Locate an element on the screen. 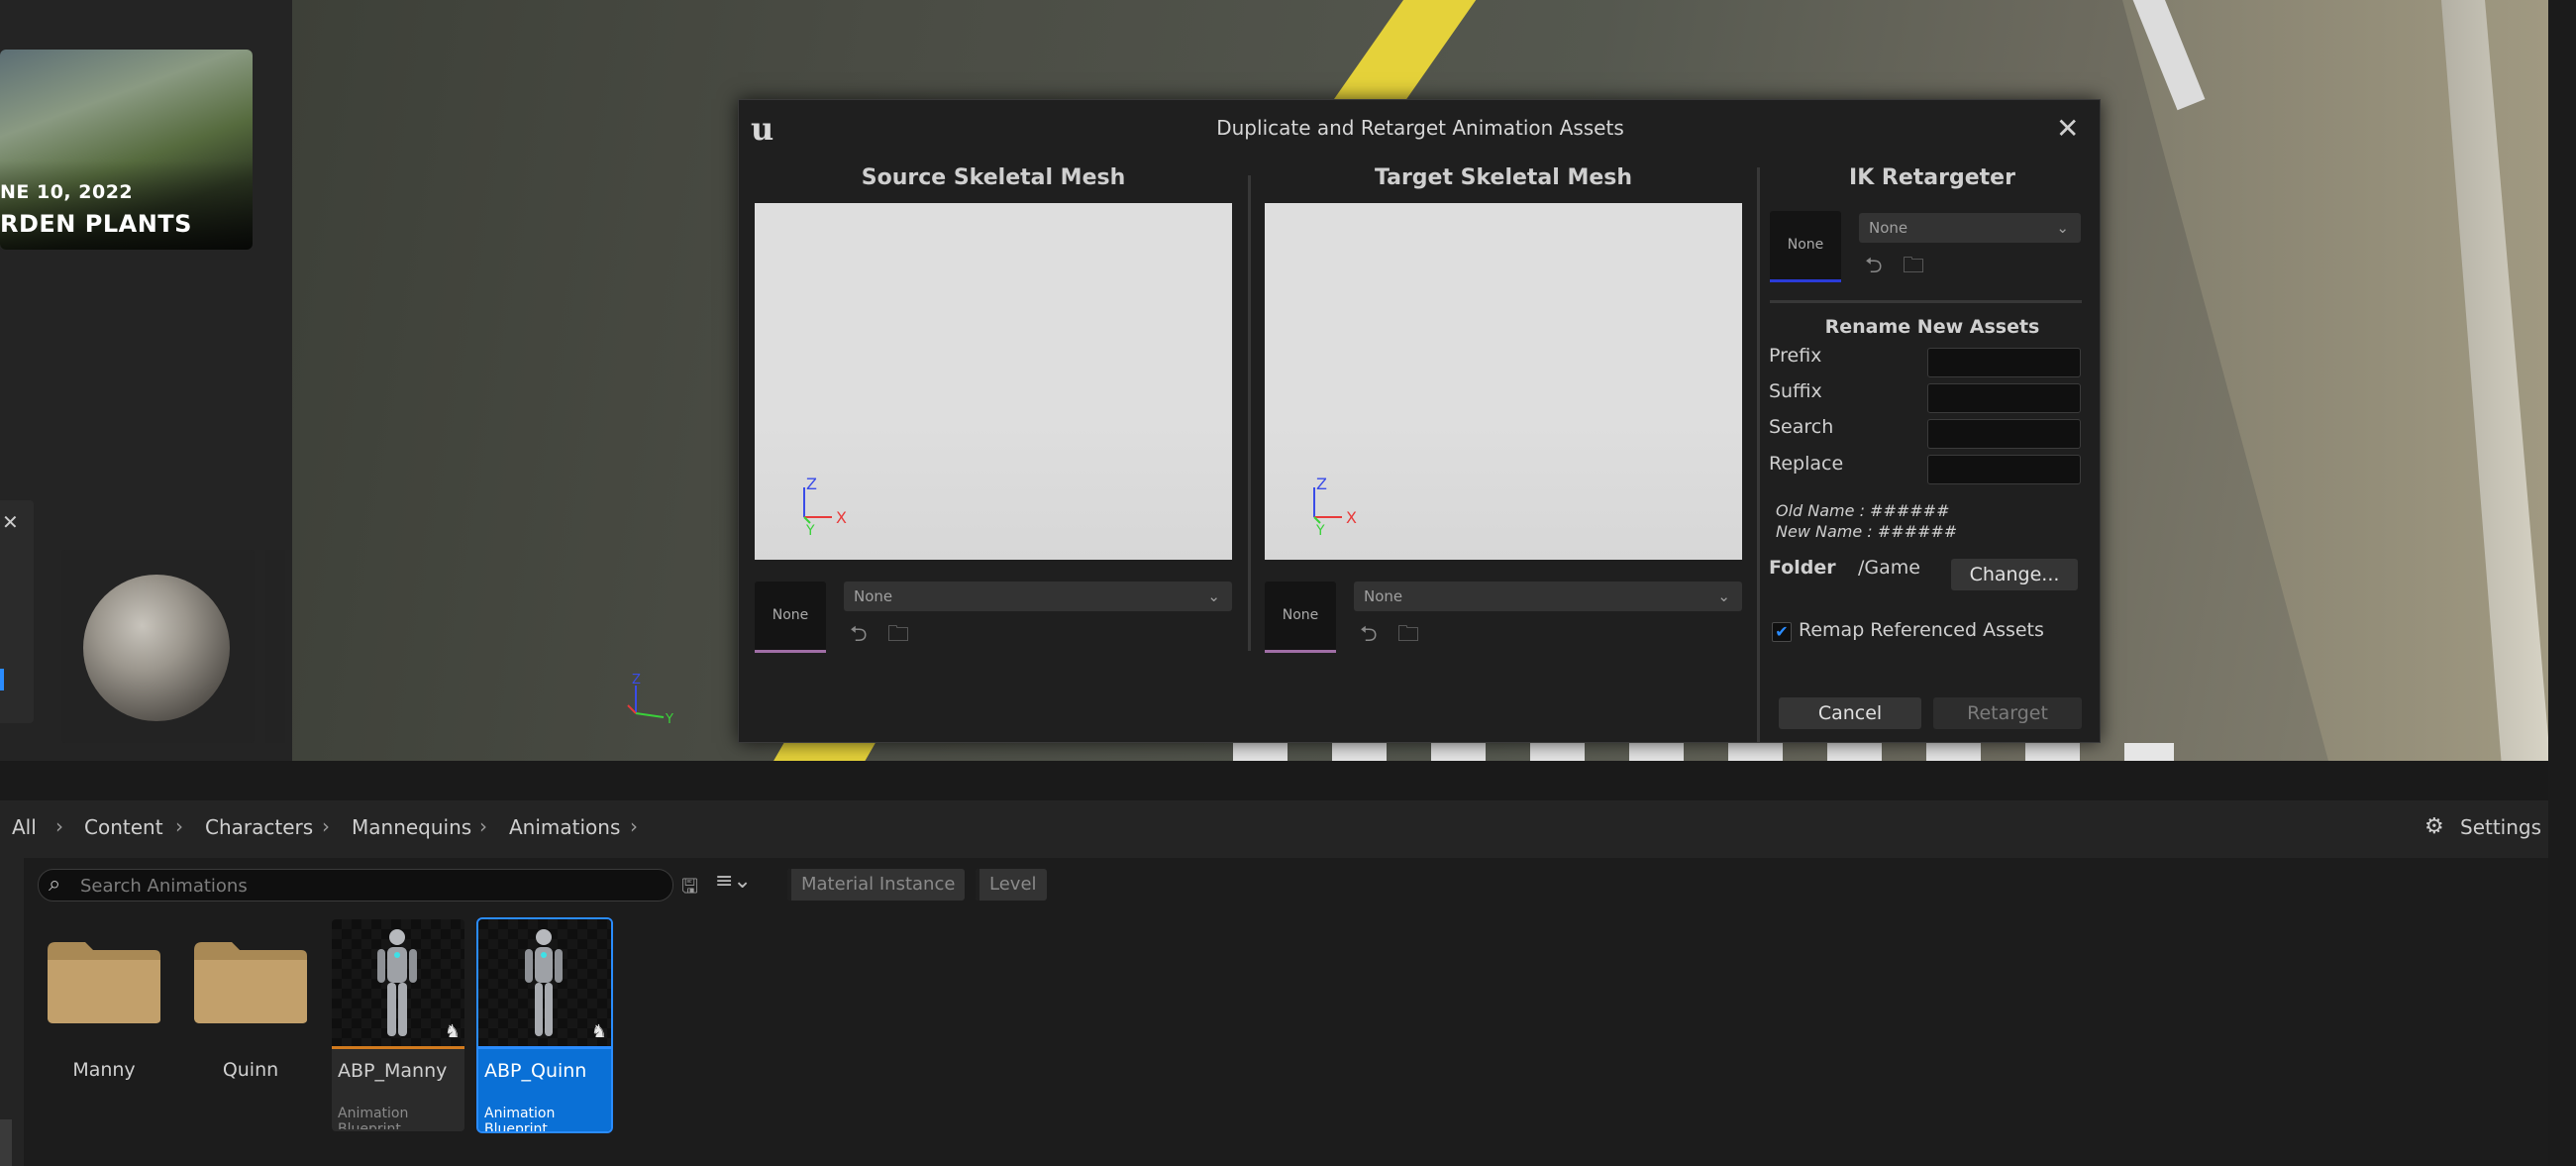 The height and width of the screenshot is (1166, 2576). breadcrumb-all: All is located at coordinates (24, 827).